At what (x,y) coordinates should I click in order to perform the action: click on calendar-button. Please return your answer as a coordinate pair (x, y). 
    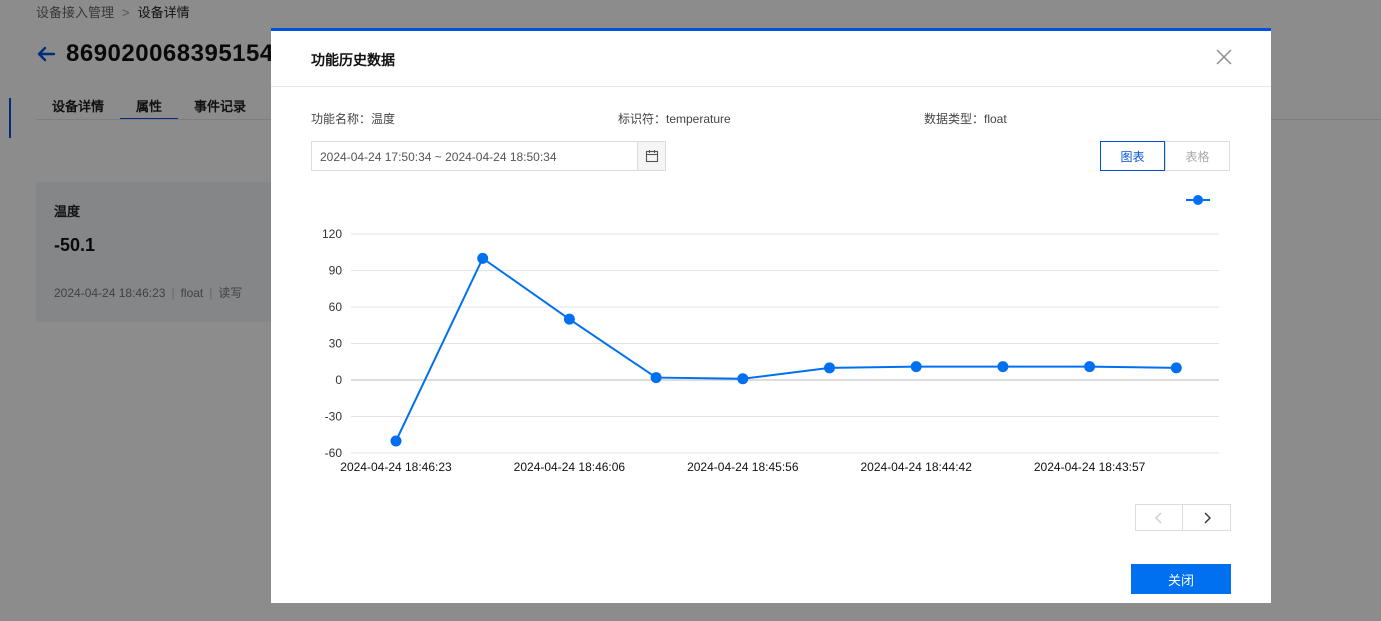
    Looking at the image, I should click on (651, 156).